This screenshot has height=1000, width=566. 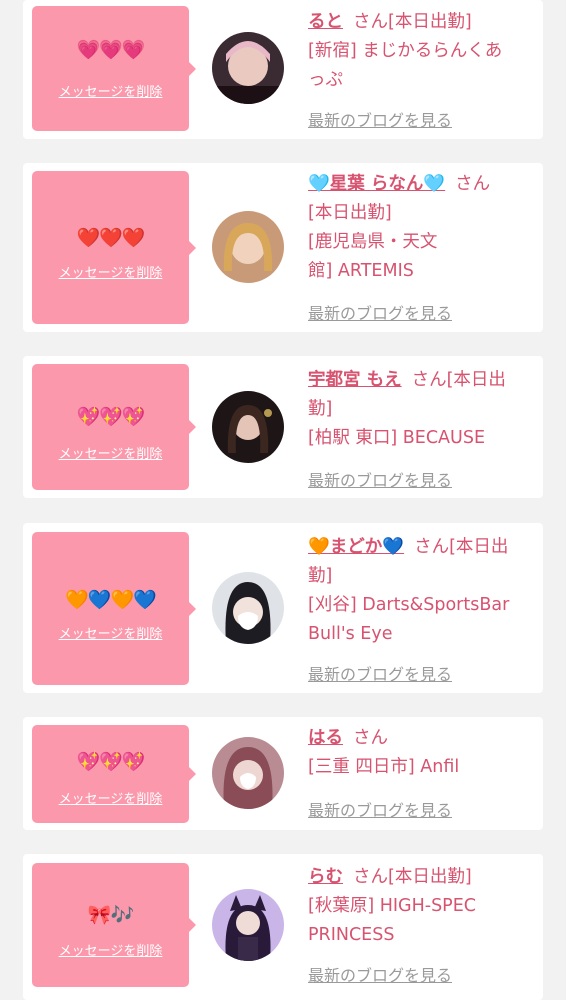 What do you see at coordinates (420, 753) in the screenshot?
I see `cast-info: はる さん [三重 四日市] Anfil` at bounding box center [420, 753].